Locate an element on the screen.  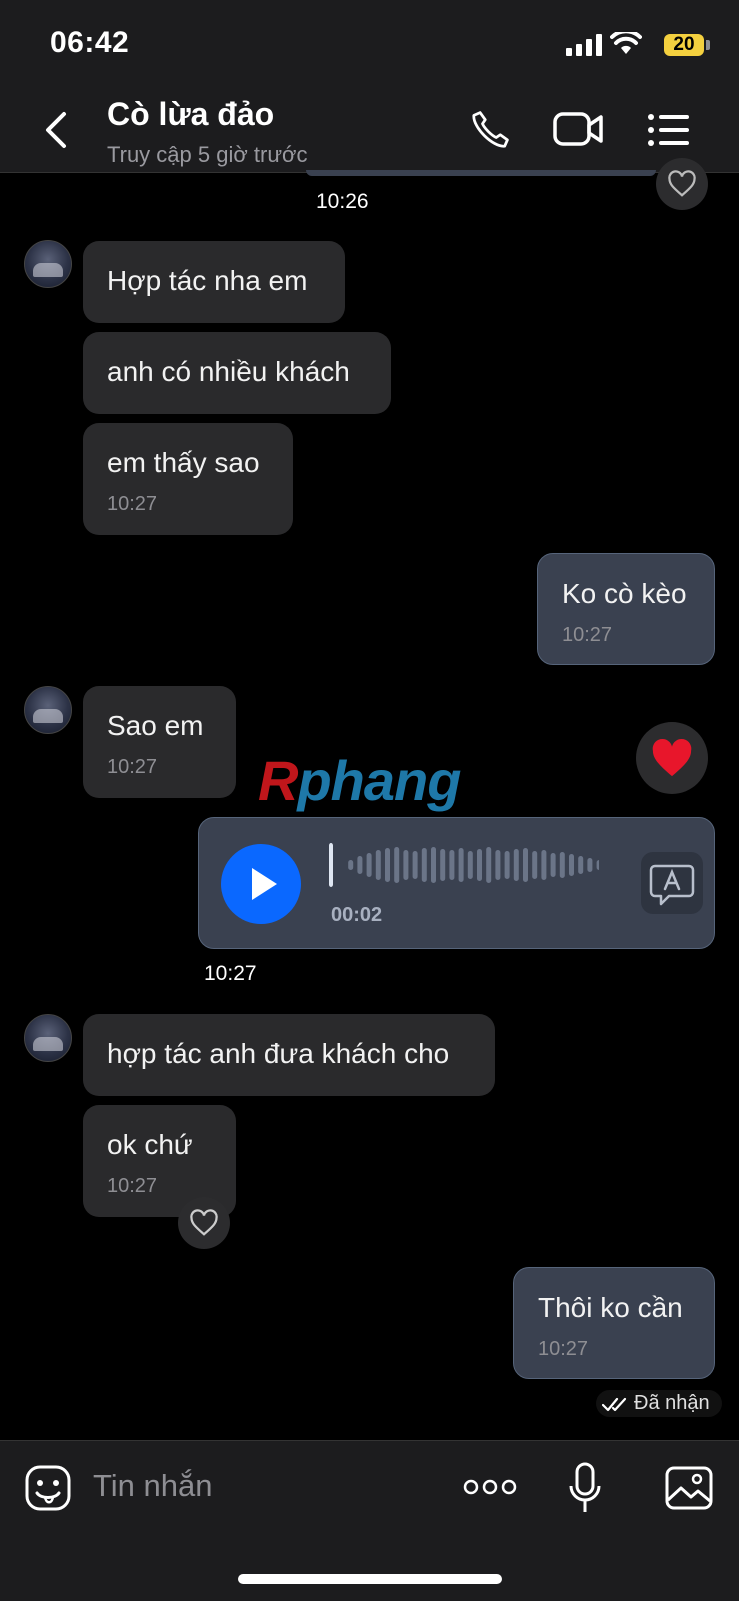
message-text: Thôi ko cần is located at coordinates (610, 1307).